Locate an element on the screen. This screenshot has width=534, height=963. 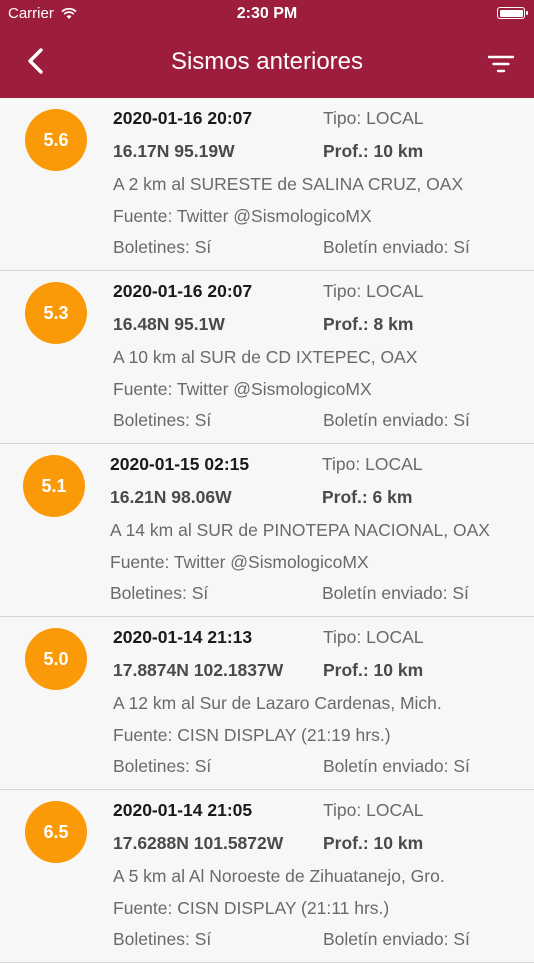
status-time: 2:30 PM is located at coordinates (267, 13).